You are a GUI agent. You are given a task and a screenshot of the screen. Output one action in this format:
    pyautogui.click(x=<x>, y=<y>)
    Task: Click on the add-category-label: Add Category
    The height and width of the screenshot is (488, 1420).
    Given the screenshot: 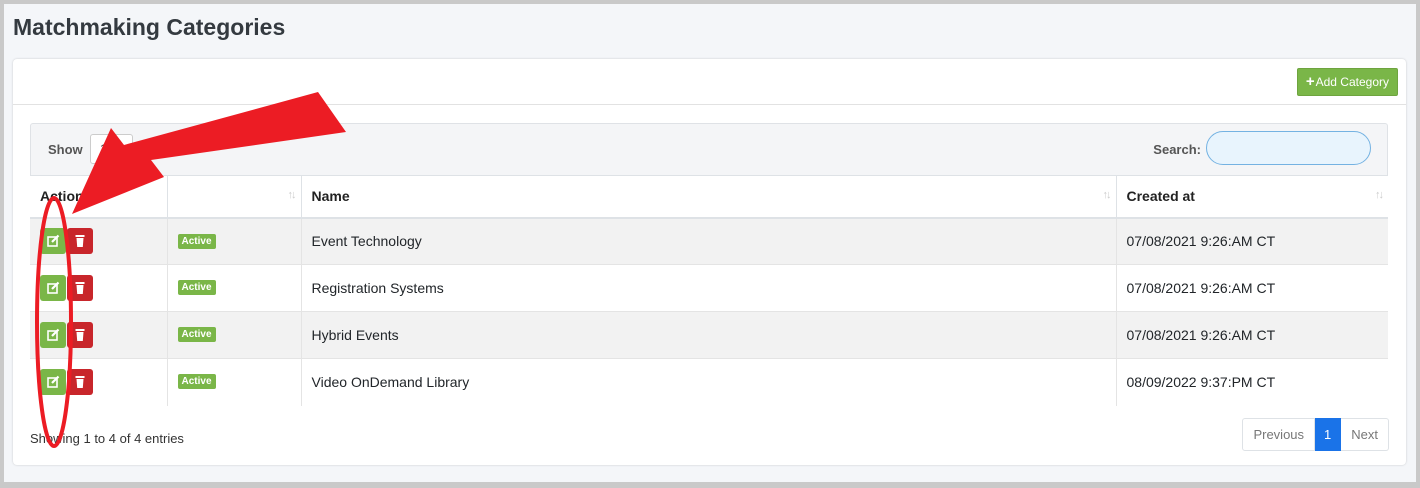 What is the action you would take?
    pyautogui.click(x=1352, y=82)
    